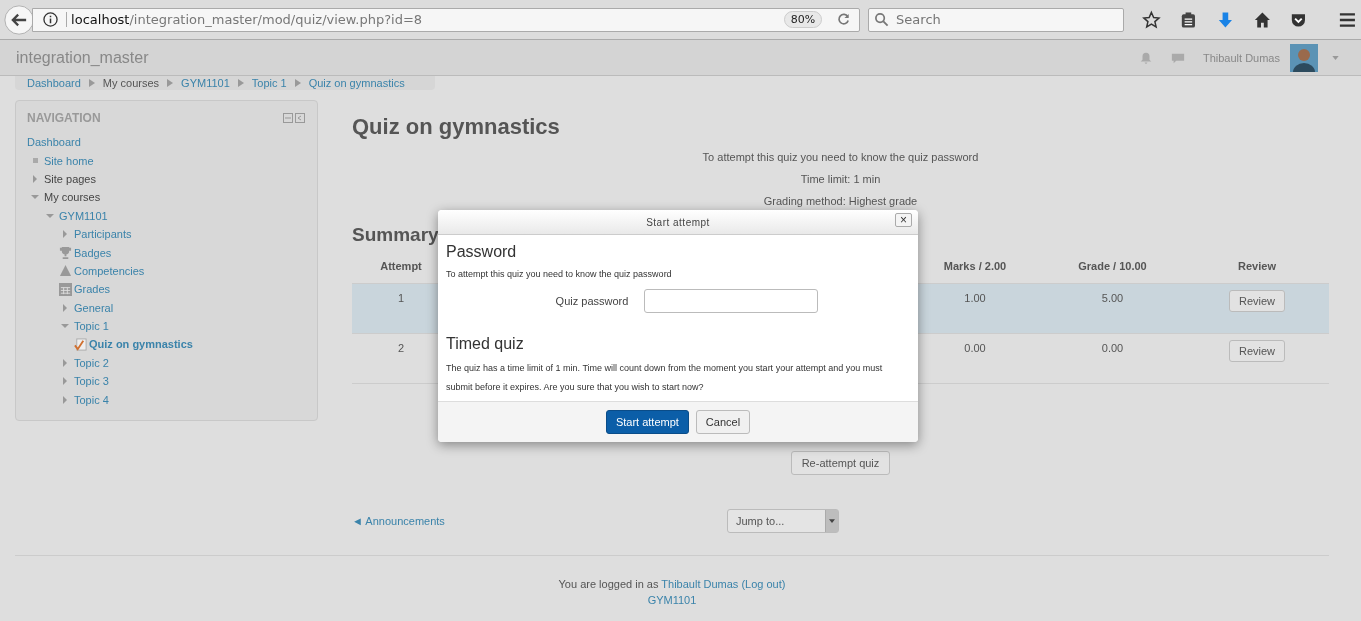  Describe the element at coordinates (51, 19) in the screenshot. I see `info-icon` at that location.